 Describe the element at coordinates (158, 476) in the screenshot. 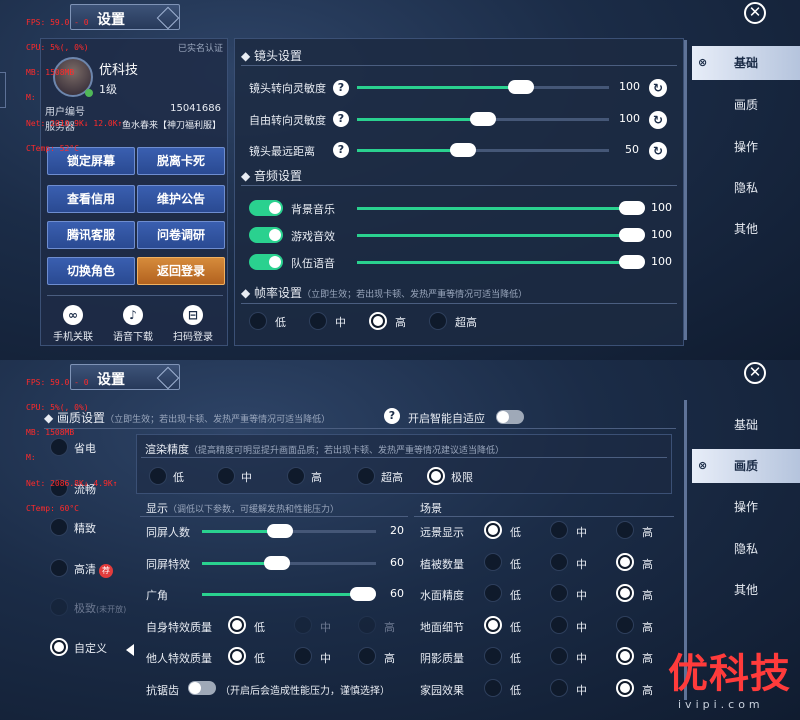

I see `render-low-radio` at that location.